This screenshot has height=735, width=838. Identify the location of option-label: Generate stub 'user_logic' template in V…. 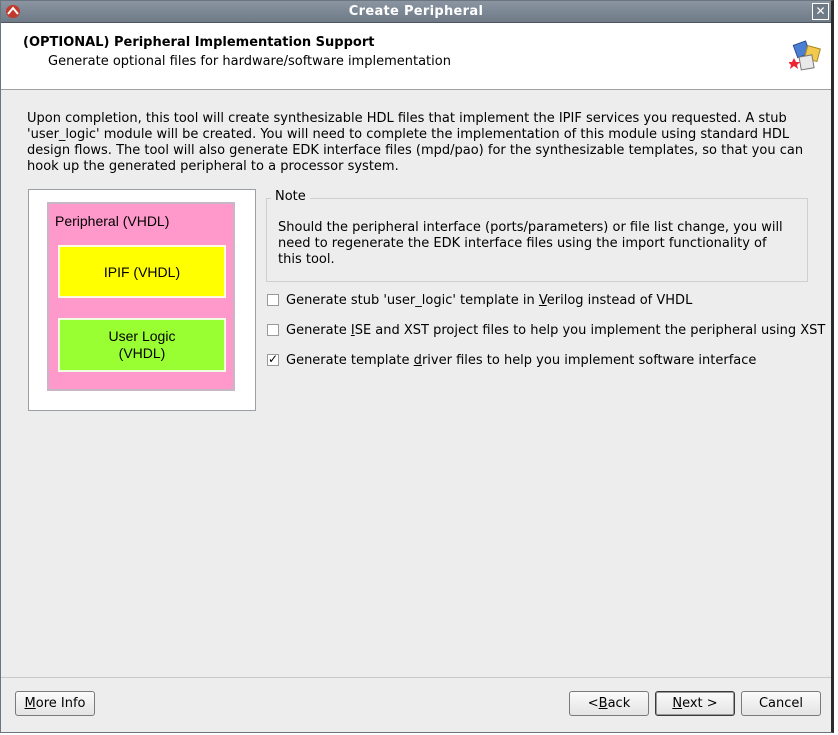
(489, 300).